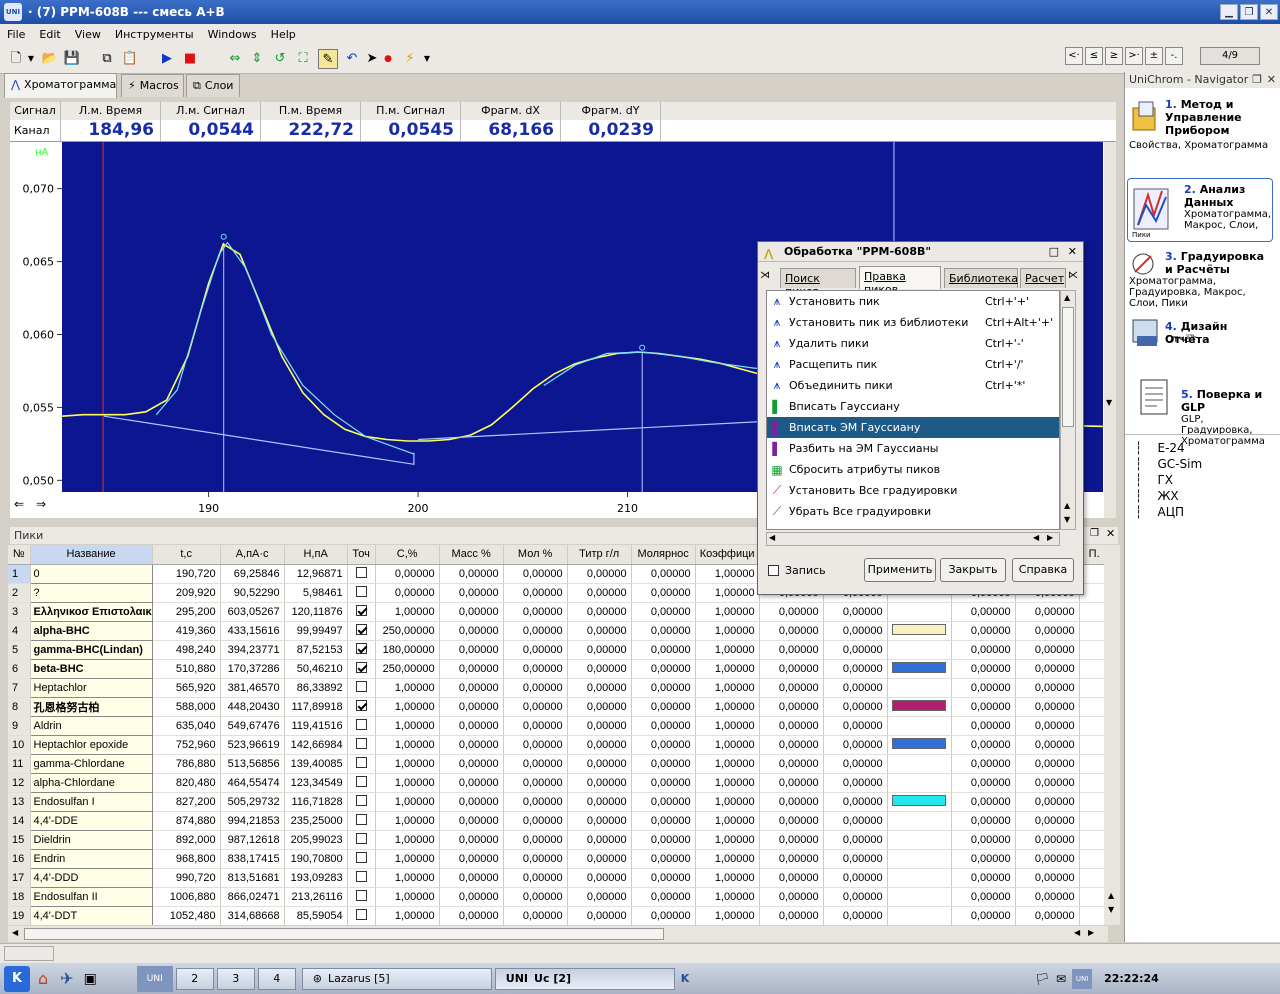  I want to click on table-hscroll: ◀ ◀ ▶, so click(558, 934).